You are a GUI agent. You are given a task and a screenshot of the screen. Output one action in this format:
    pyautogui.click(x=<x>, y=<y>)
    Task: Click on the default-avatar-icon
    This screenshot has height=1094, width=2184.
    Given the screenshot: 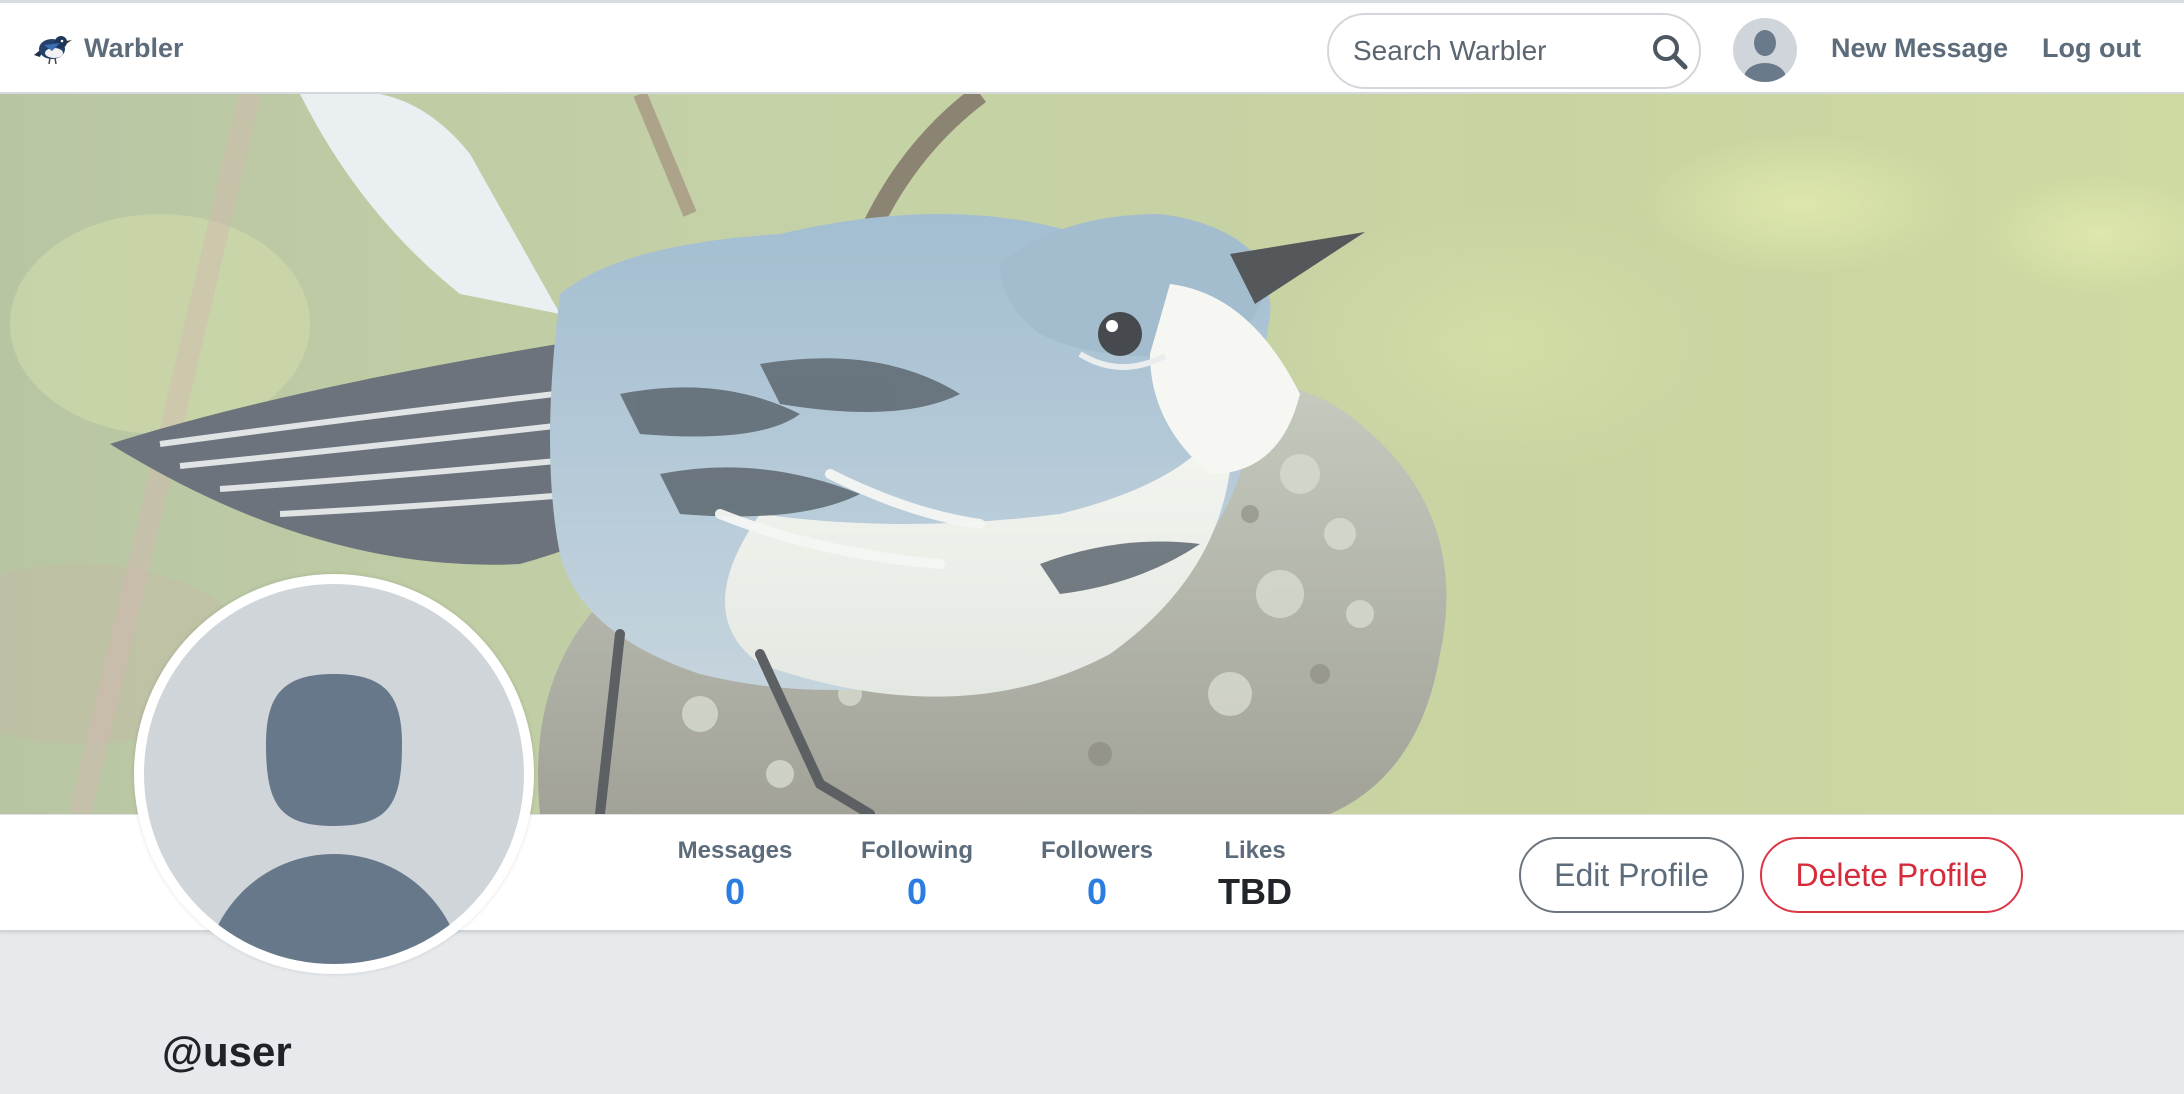 What is the action you would take?
    pyautogui.click(x=334, y=774)
    